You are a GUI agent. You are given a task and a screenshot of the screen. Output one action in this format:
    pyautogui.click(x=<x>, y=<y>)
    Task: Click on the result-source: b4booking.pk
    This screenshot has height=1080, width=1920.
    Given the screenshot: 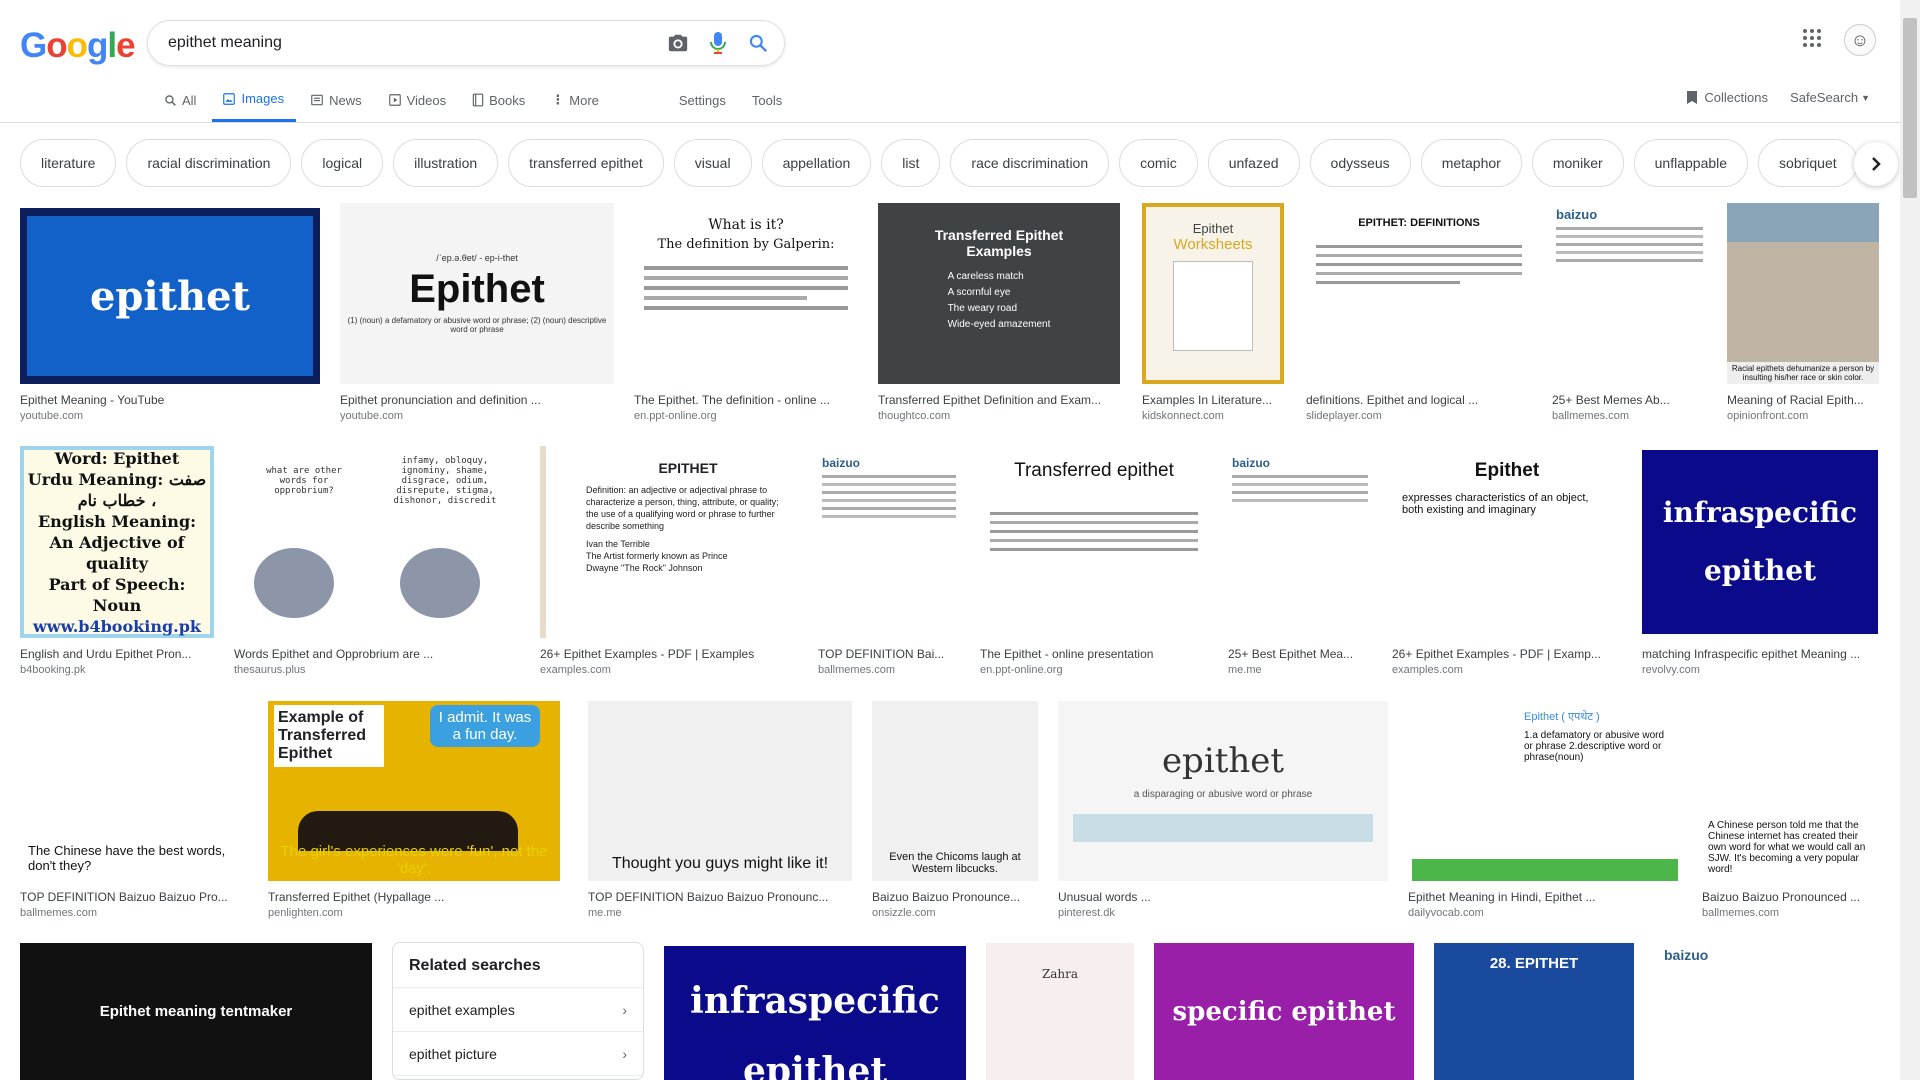 What is the action you would take?
    pyautogui.click(x=117, y=670)
    